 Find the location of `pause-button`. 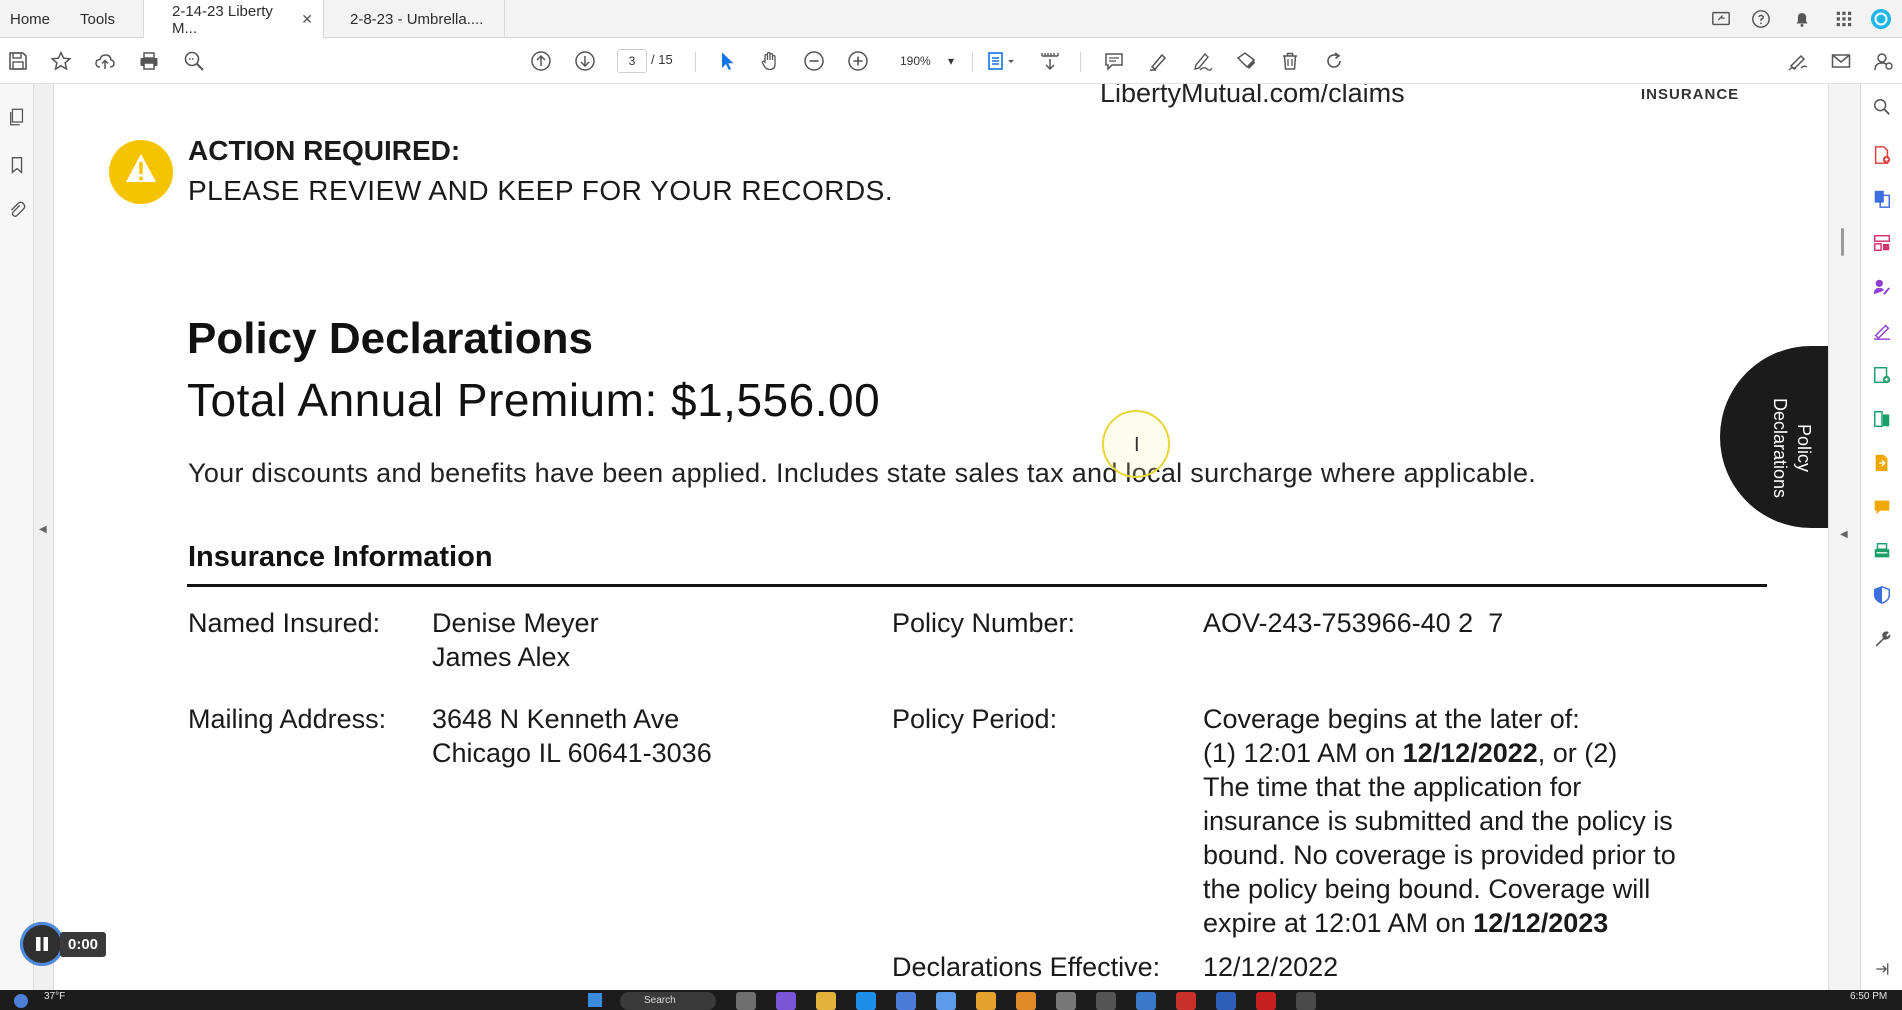

pause-button is located at coordinates (42, 944).